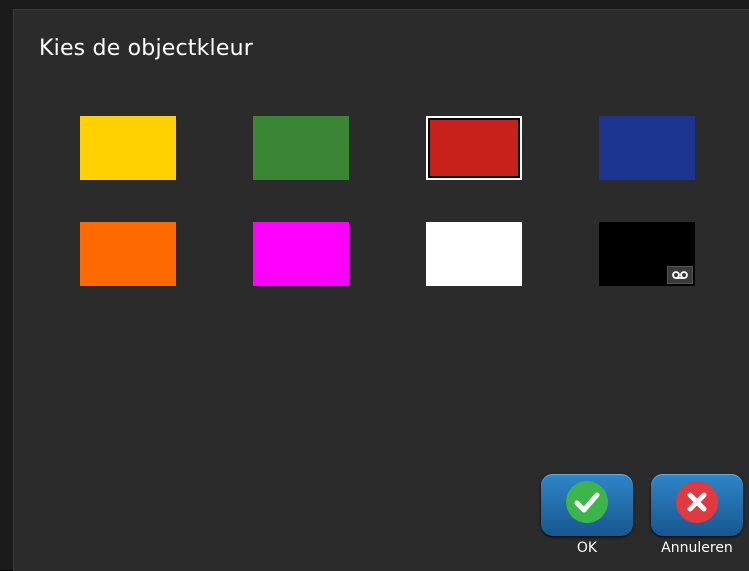 The image size is (749, 571). Describe the element at coordinates (301, 148) in the screenshot. I see `color-swatch-green` at that location.